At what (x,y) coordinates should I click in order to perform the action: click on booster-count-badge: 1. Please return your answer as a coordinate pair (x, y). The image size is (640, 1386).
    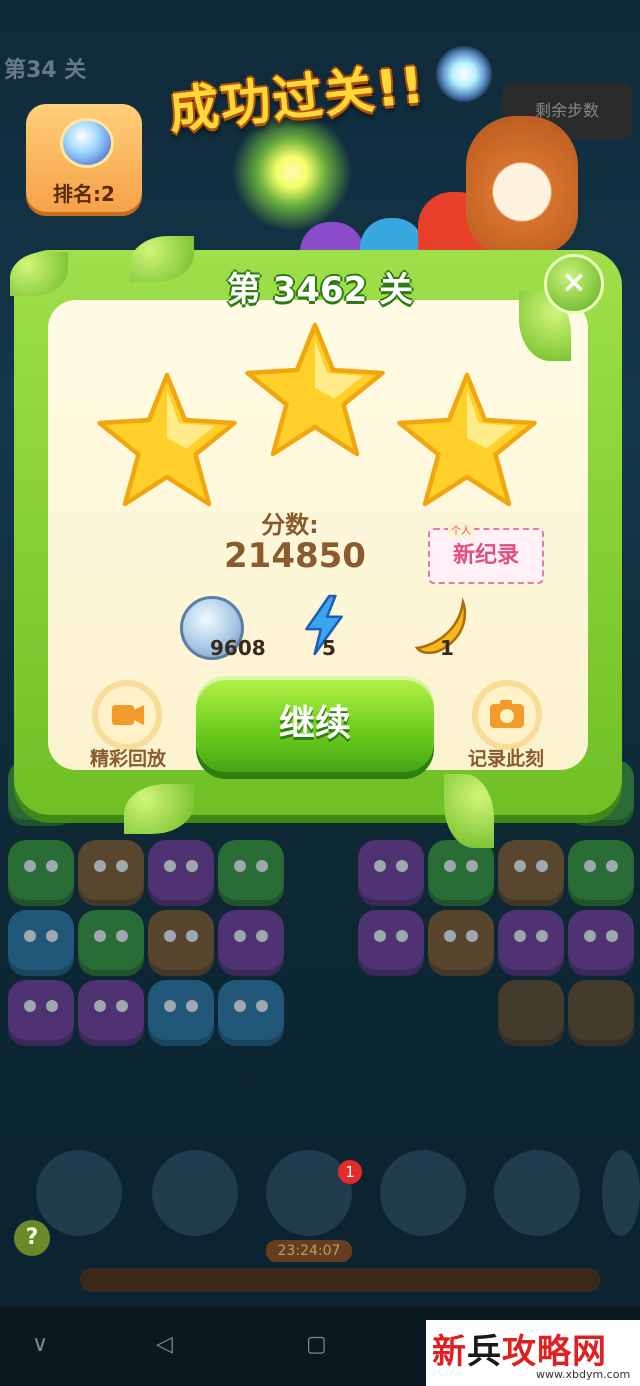
    Looking at the image, I should click on (350, 1172).